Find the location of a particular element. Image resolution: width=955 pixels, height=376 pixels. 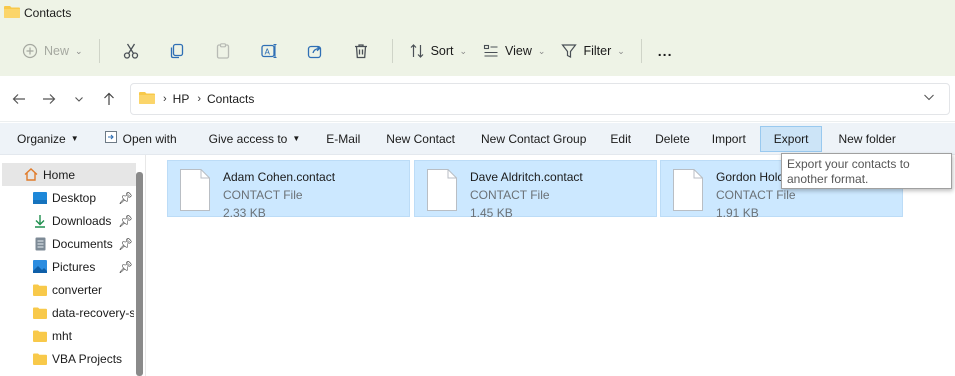

email-label: E-Mail is located at coordinates (343, 138).